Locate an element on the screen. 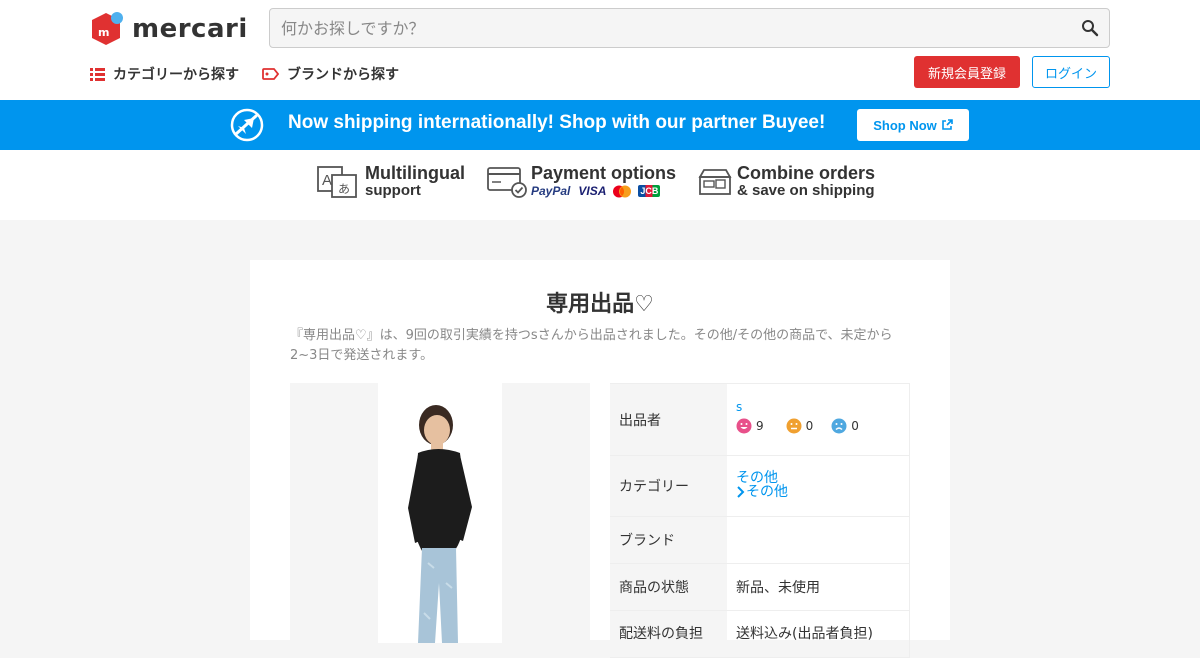  svg-text: A is located at coordinates (327, 180).